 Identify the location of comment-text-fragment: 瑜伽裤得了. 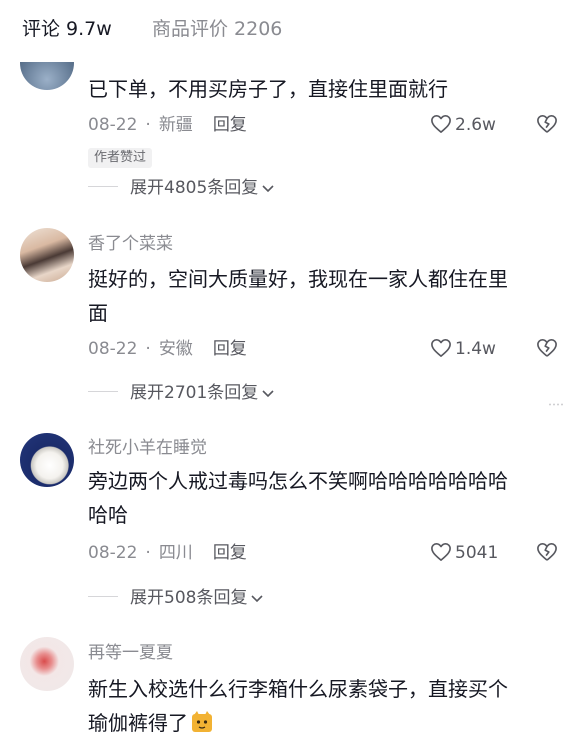
(138, 723).